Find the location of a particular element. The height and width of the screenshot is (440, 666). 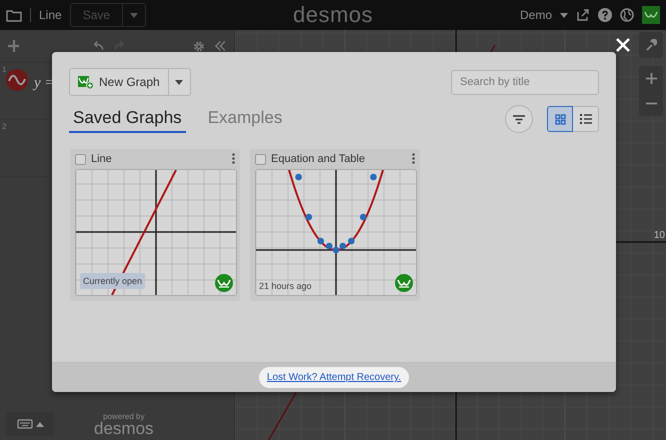

add-icon is located at coordinates (13, 46).